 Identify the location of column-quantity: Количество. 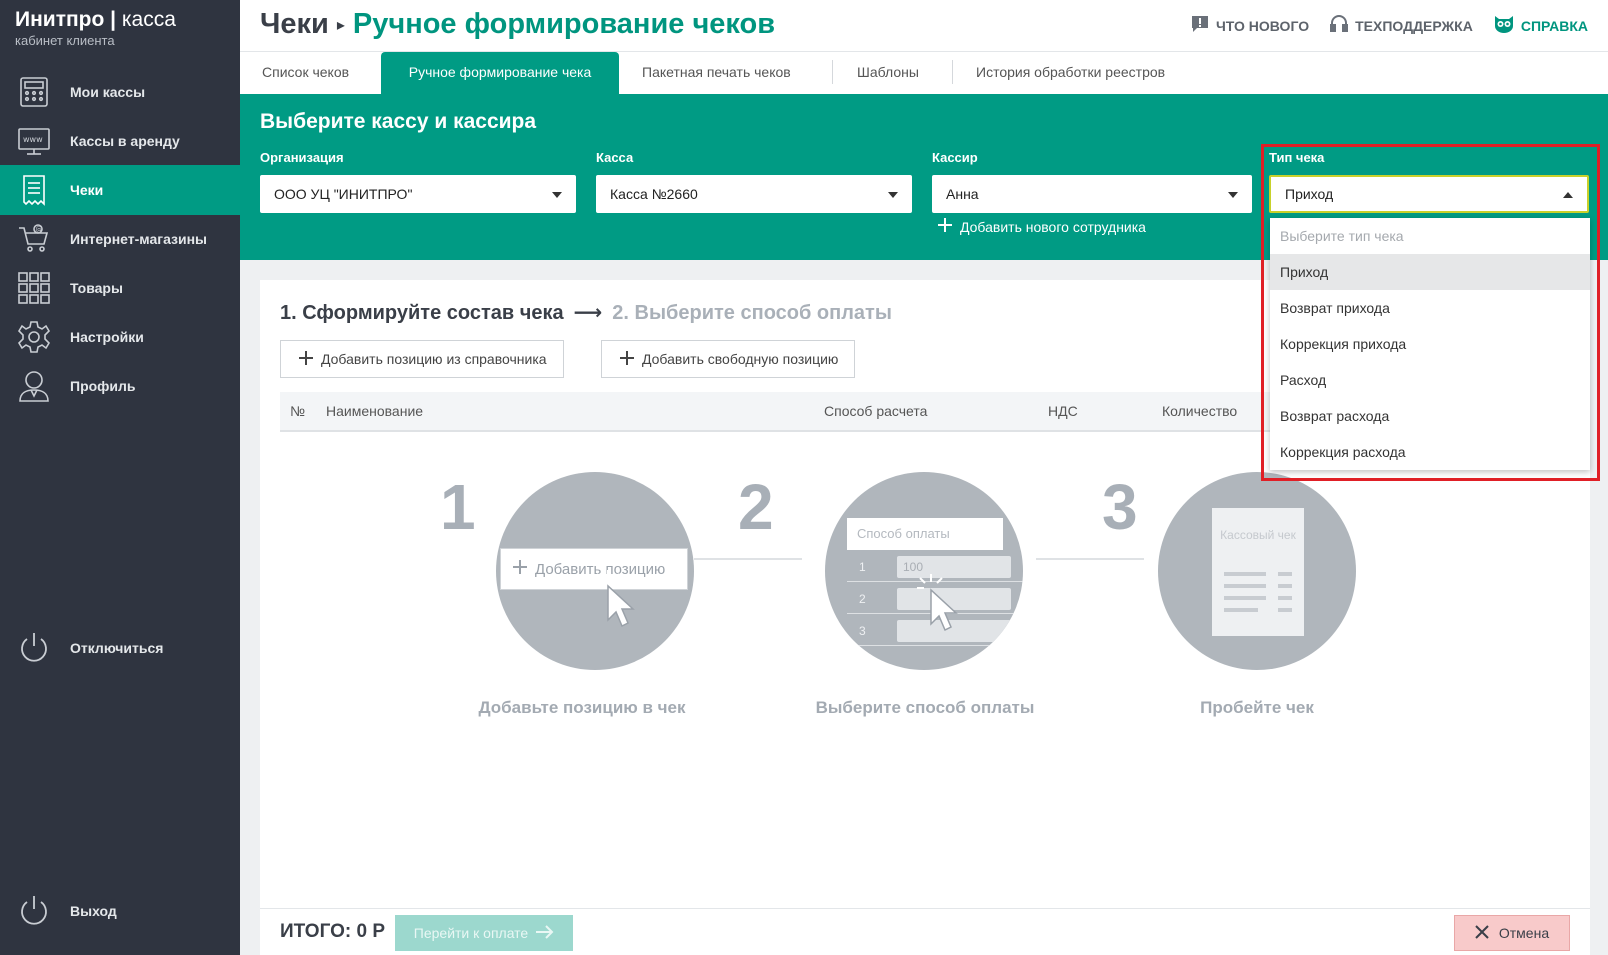
(1200, 411).